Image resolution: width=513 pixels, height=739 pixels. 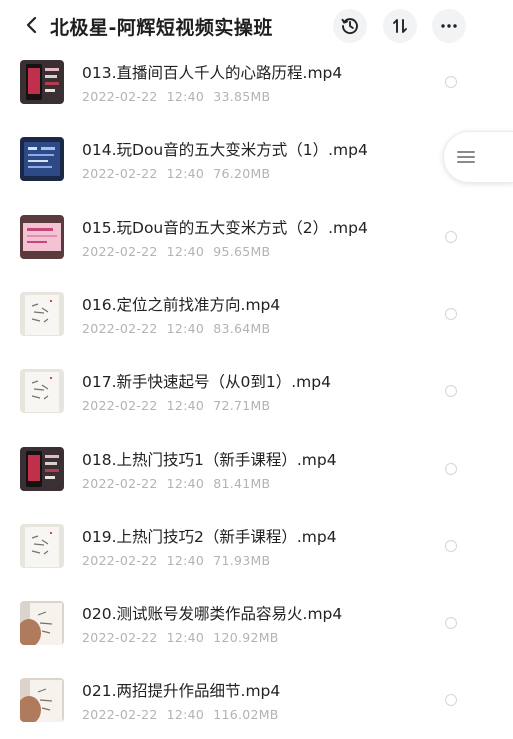 What do you see at coordinates (161, 28) in the screenshot?
I see `page-title: 北极星-阿辉短视频实操班` at bounding box center [161, 28].